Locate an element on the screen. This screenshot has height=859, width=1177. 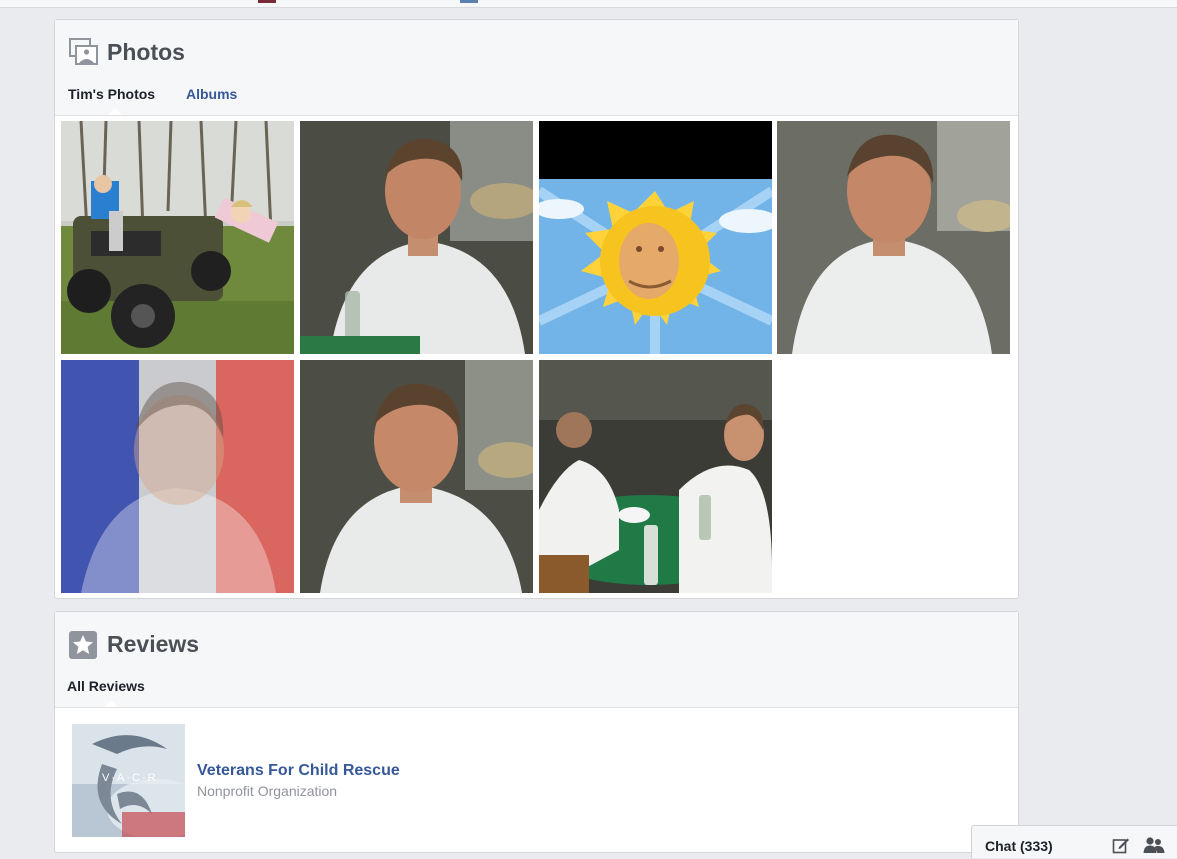
compose-icon is located at coordinates (1121, 847).